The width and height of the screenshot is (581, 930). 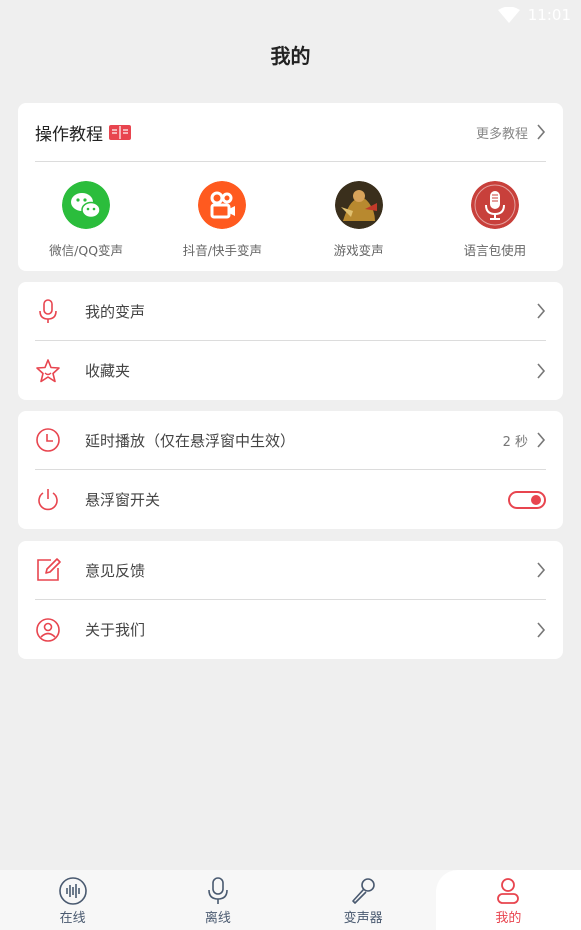 What do you see at coordinates (86, 250) in the screenshot?
I see `tutorial-item-label: 微信/QQ变声` at bounding box center [86, 250].